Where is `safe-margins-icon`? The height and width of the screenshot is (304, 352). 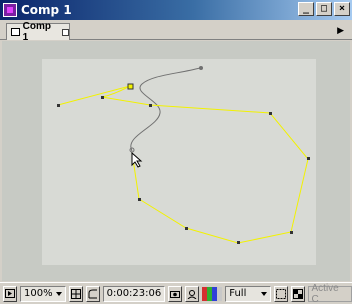 safe-margins-icon is located at coordinates (75, 293).